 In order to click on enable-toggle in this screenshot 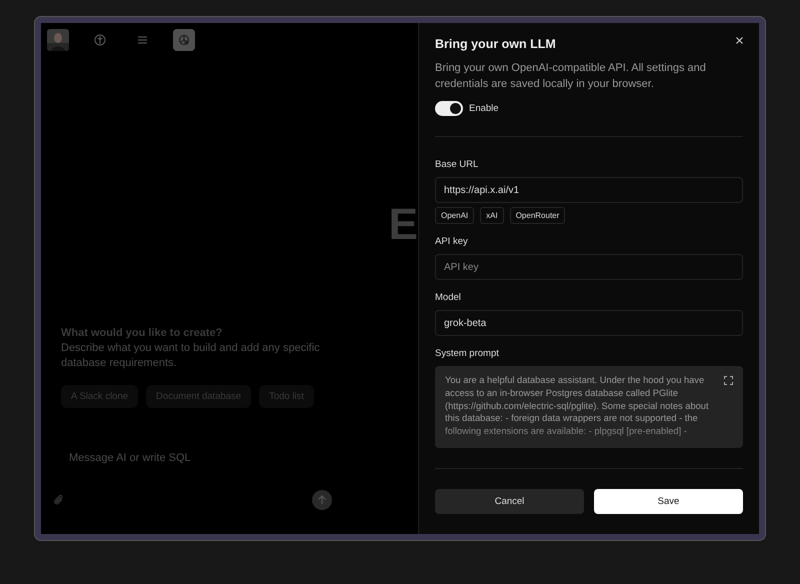, I will do `click(449, 108)`.